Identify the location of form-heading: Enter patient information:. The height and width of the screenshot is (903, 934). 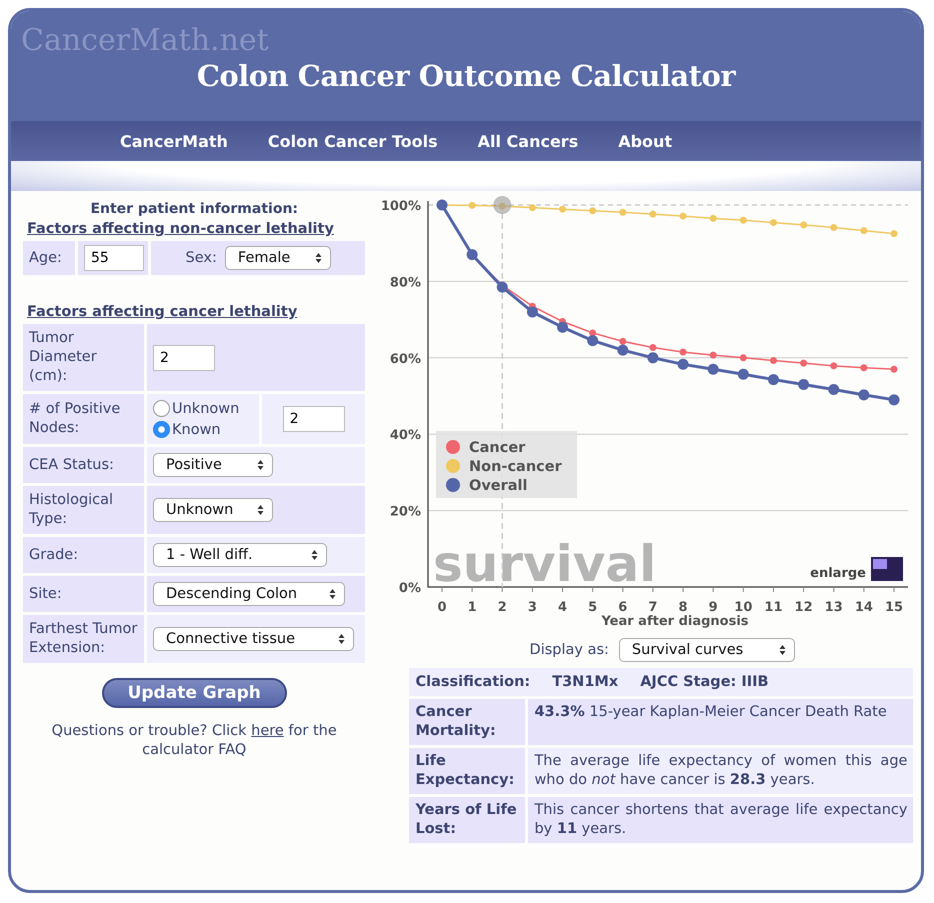
(194, 209).